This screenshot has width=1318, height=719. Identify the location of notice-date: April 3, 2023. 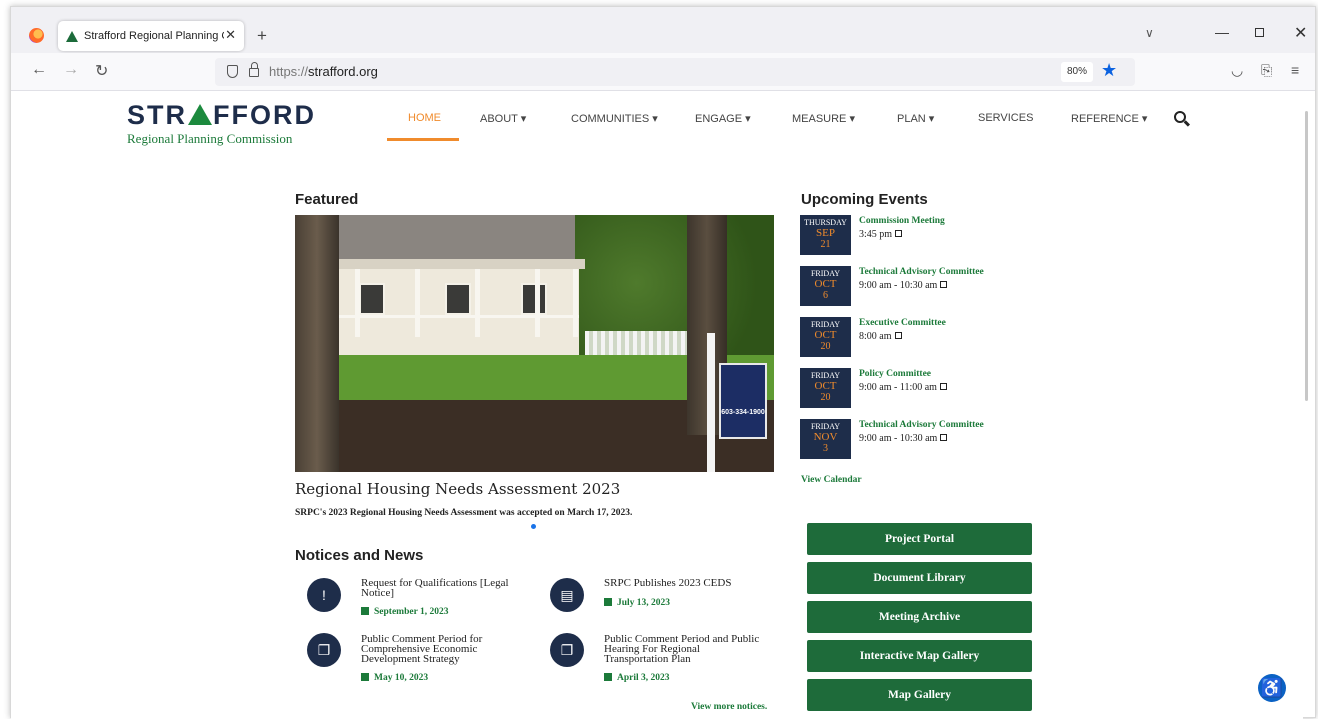
(637, 678).